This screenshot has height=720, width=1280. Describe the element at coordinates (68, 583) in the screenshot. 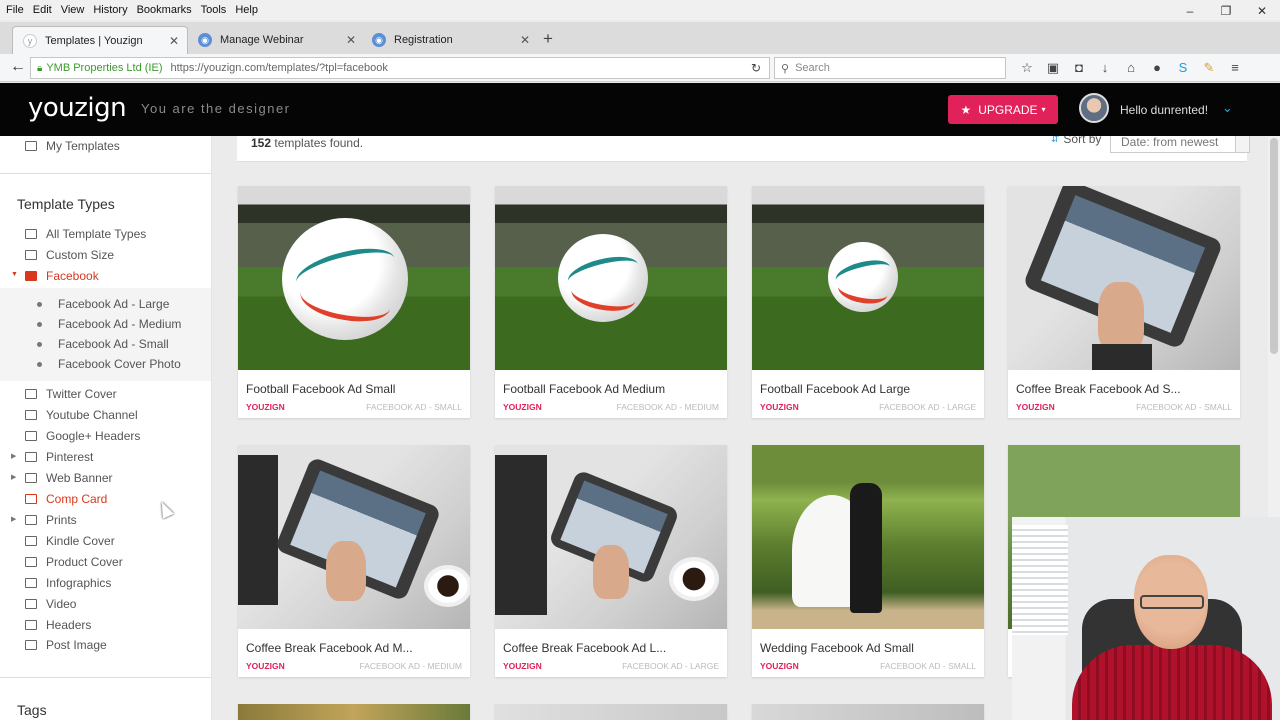

I see `sidebar-item-infographics: Infographics` at that location.